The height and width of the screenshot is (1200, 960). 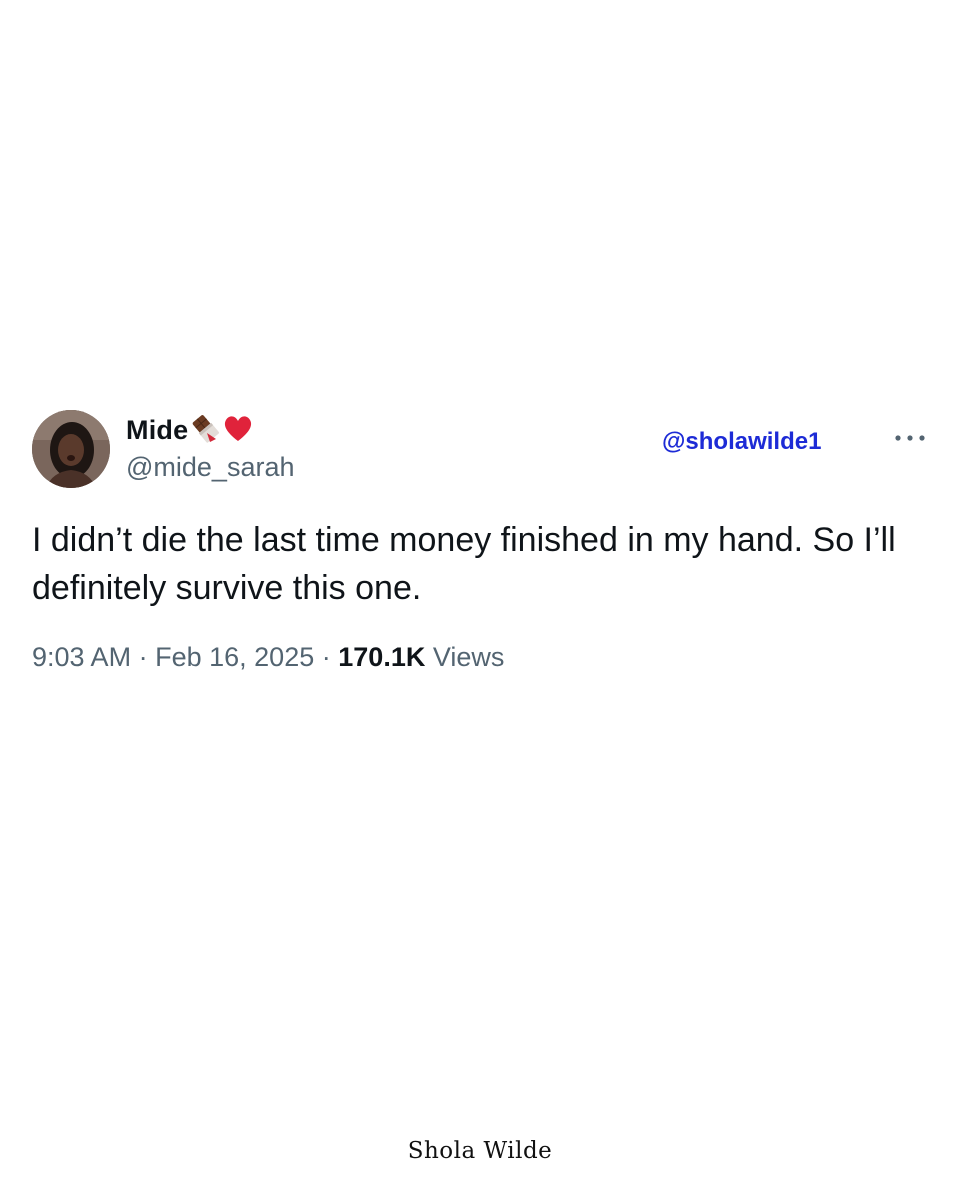 I want to click on tweet-time: 9:03 AM, so click(x=81, y=657).